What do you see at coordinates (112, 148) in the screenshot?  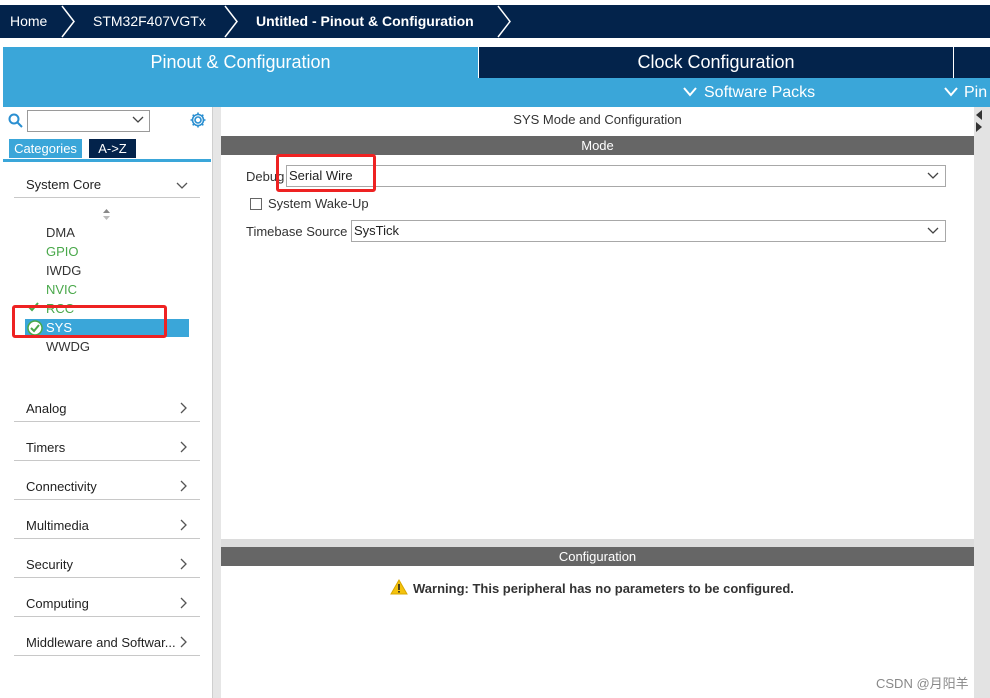 I see `tab-a-to-z: A->Z` at bounding box center [112, 148].